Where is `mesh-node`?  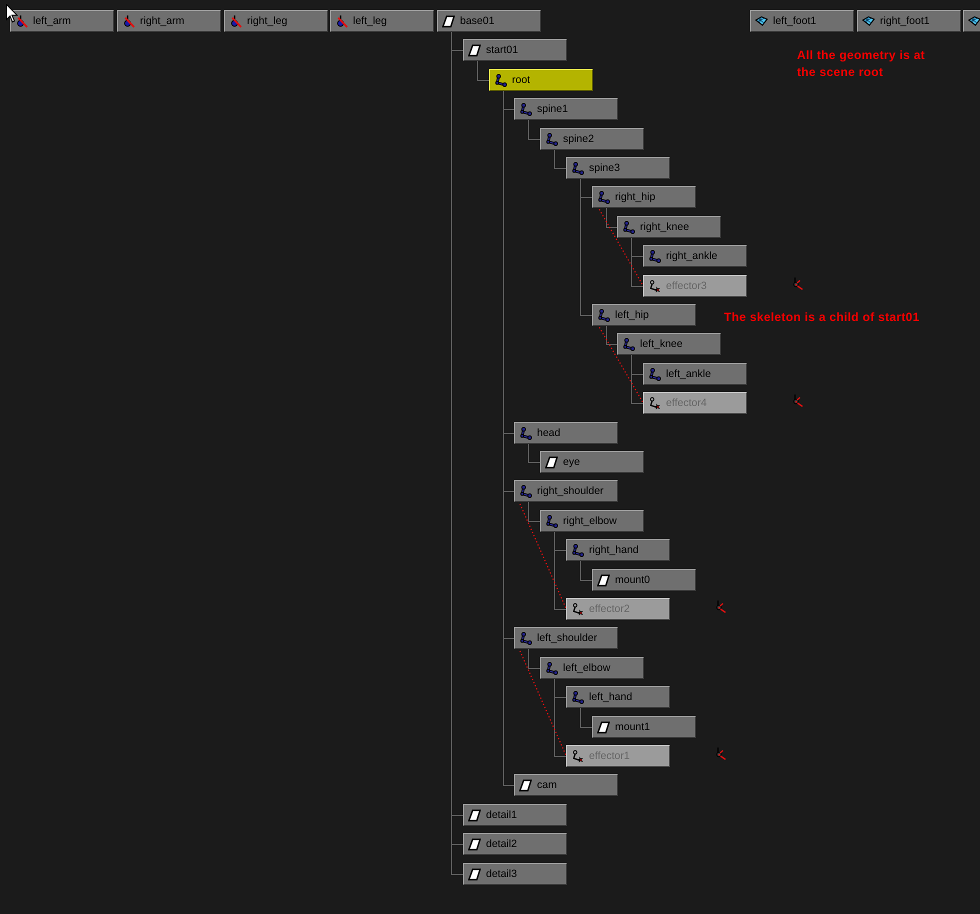
mesh-node is located at coordinates (971, 21).